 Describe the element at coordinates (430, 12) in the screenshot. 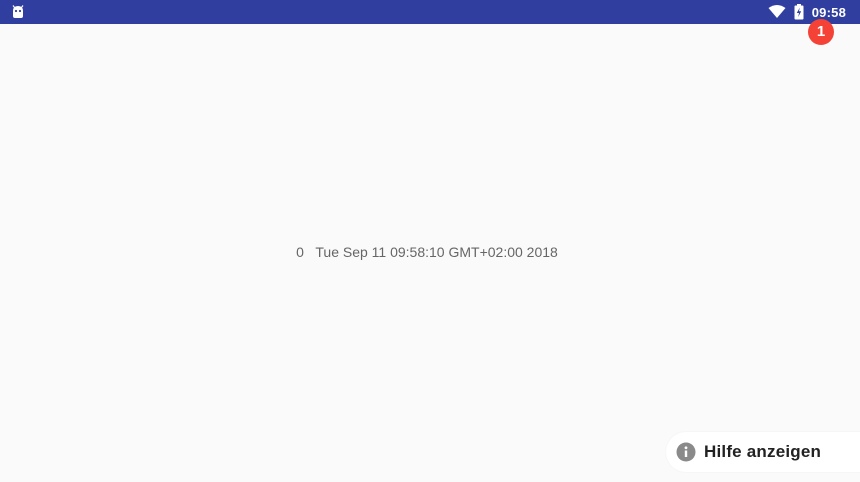

I see `status-bar: 09:58` at that location.